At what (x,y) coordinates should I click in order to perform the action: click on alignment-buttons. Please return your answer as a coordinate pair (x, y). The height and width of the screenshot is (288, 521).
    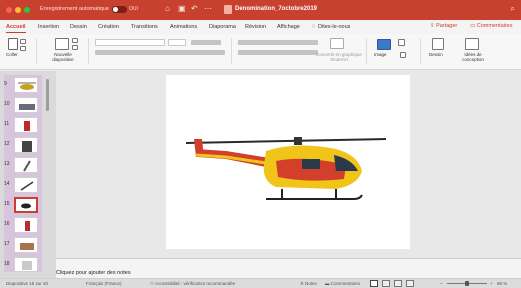
    Looking at the image, I should click on (278, 52).